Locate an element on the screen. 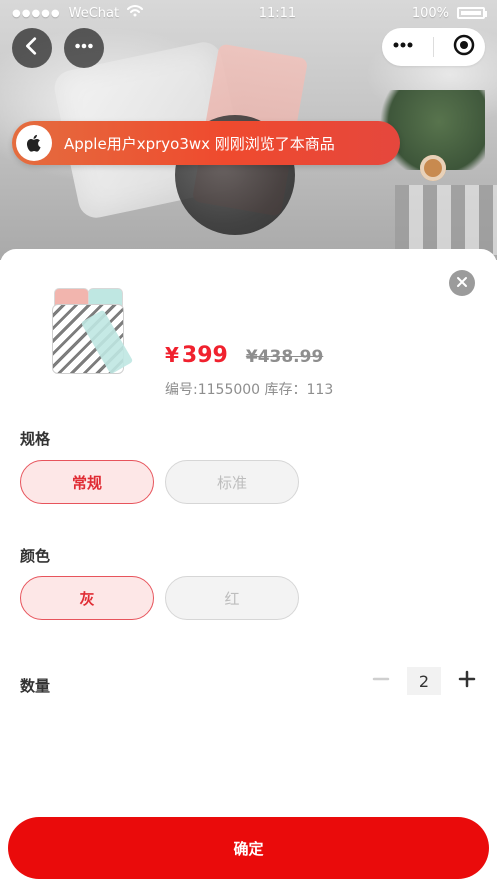 The height and width of the screenshot is (883, 497). close-sheet-button is located at coordinates (462, 283).